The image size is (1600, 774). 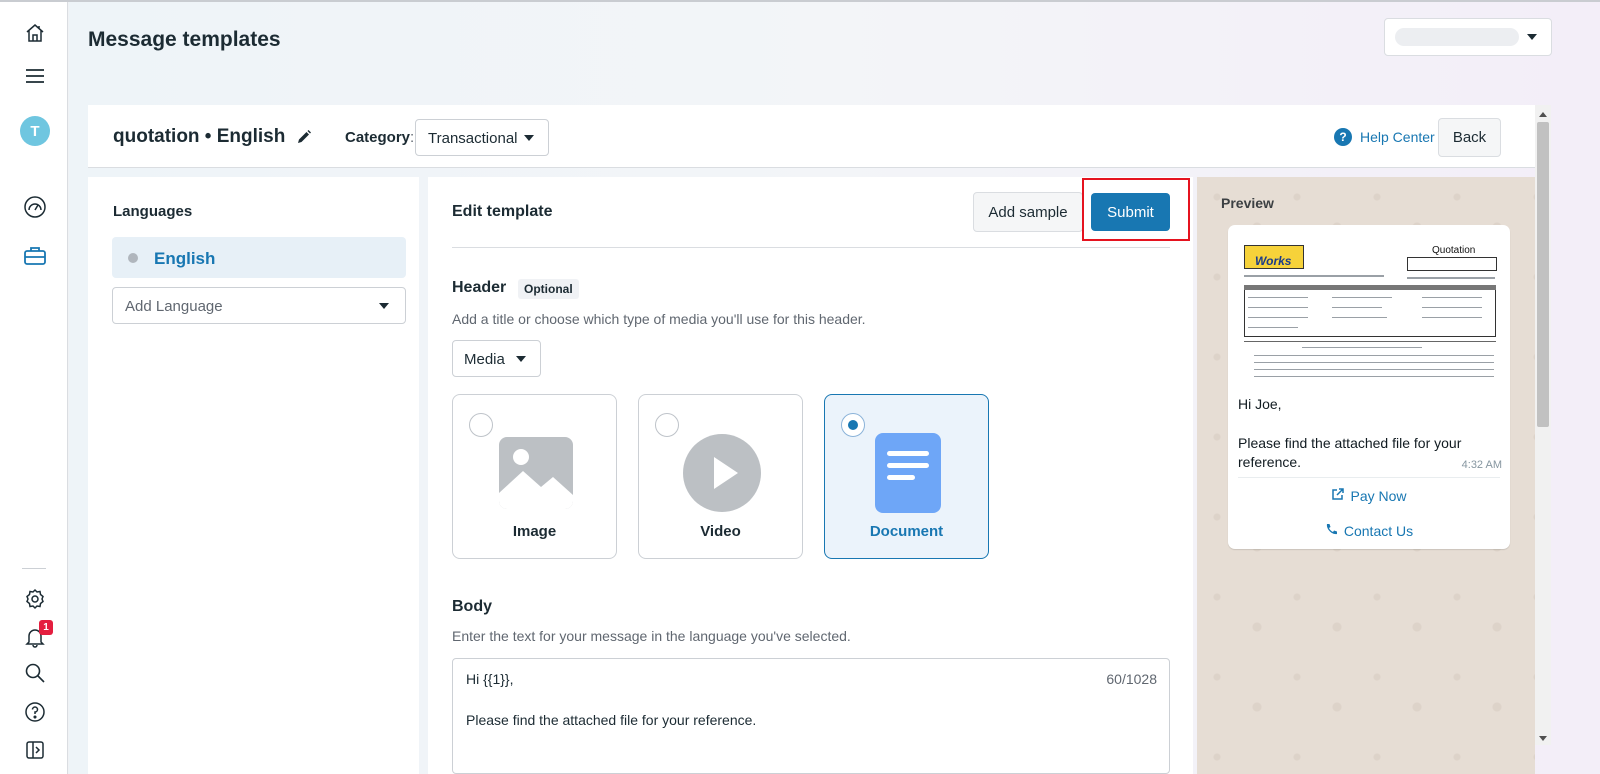 I want to click on video-radio, so click(x=667, y=425).